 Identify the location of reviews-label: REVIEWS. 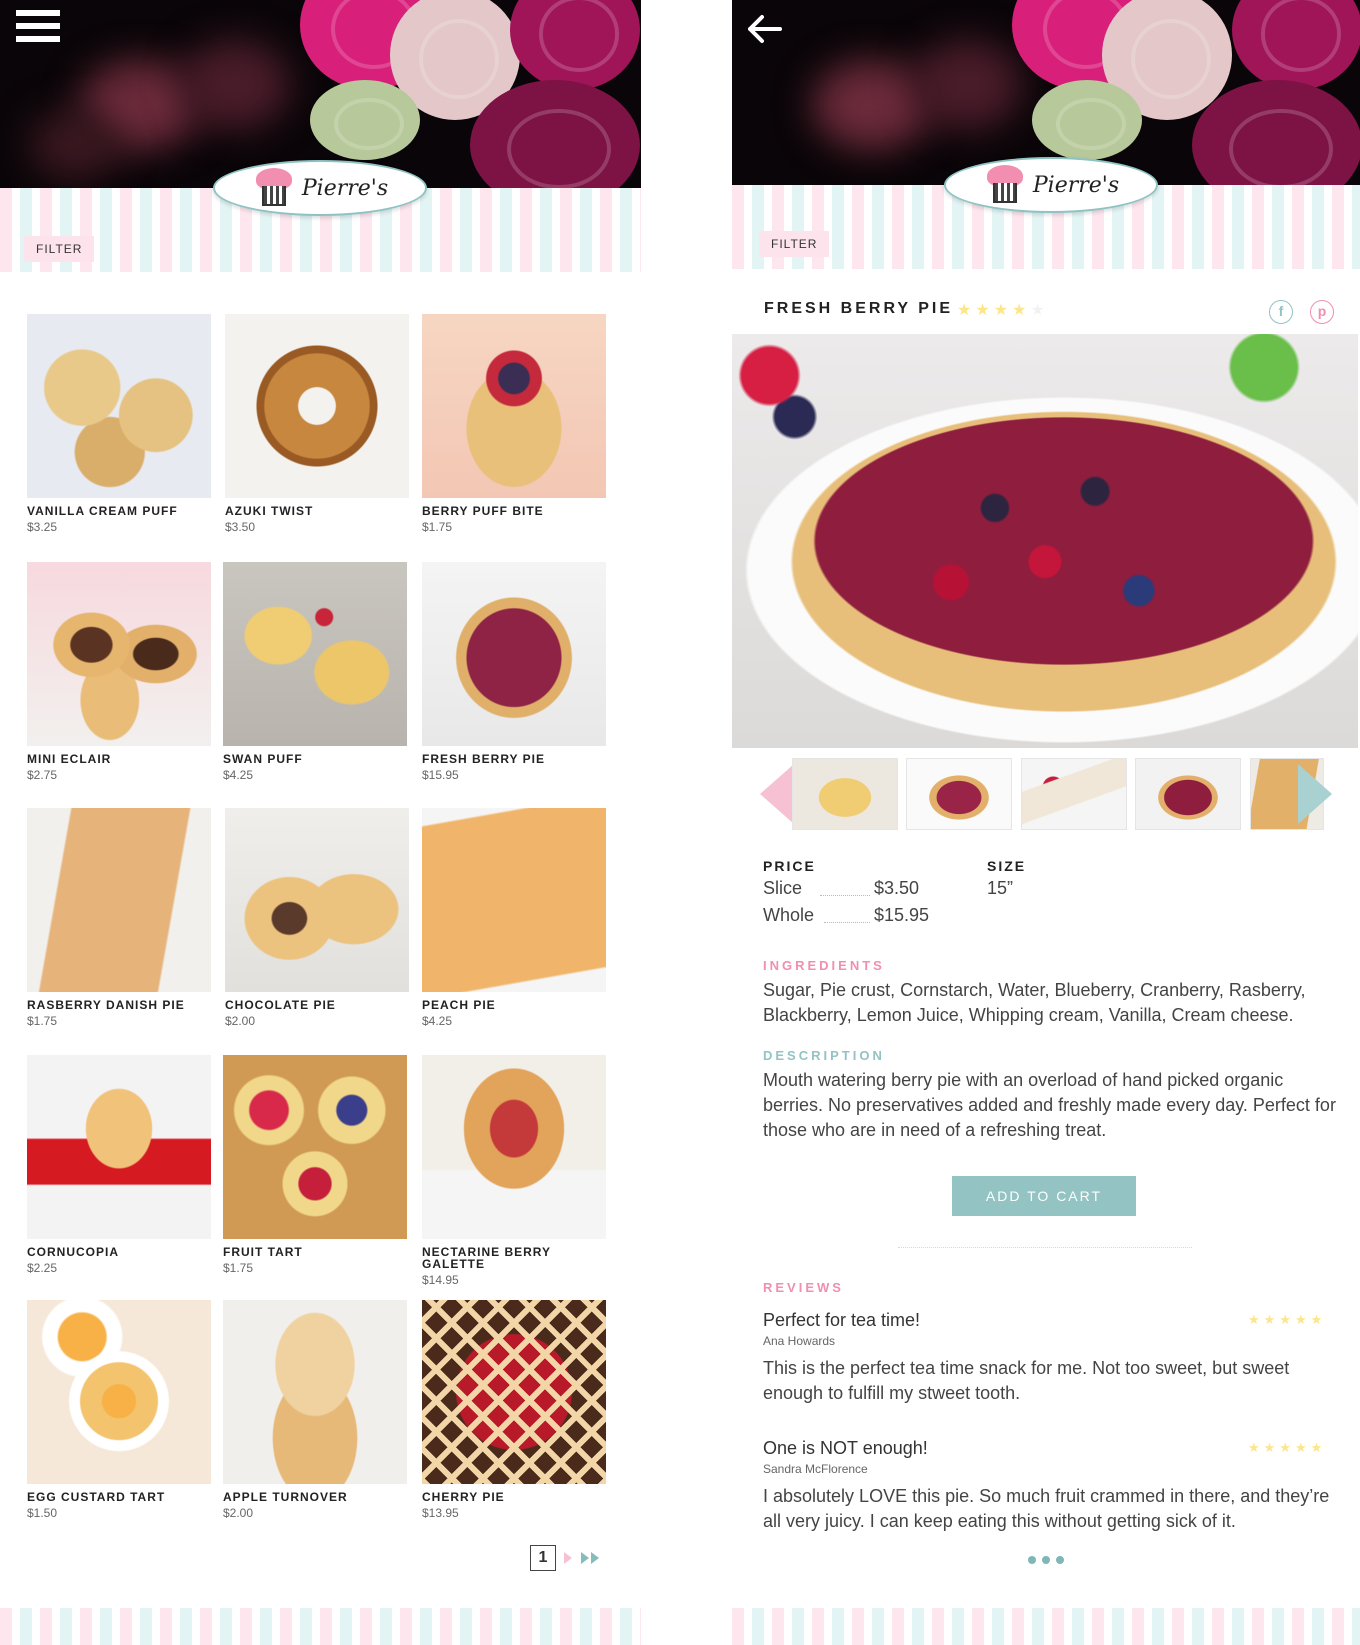
(803, 1287).